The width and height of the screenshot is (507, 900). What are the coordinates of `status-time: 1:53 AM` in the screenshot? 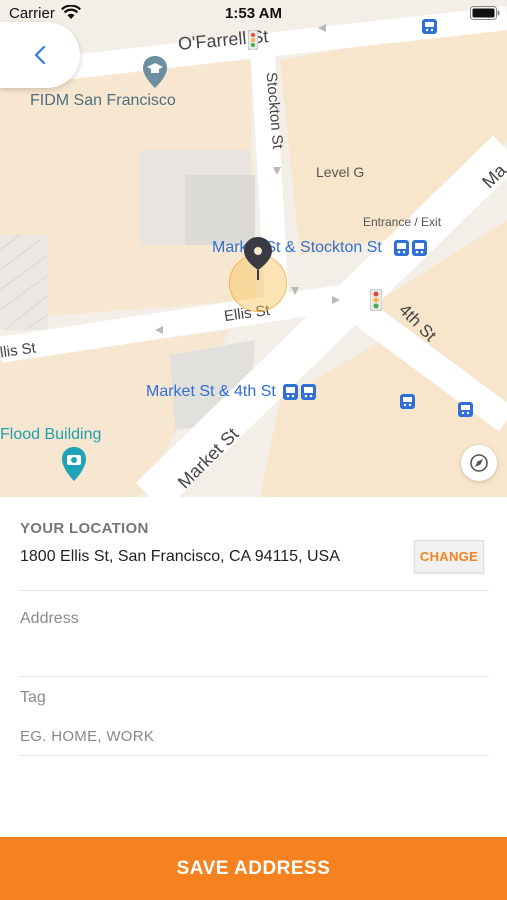 It's located at (253, 13).